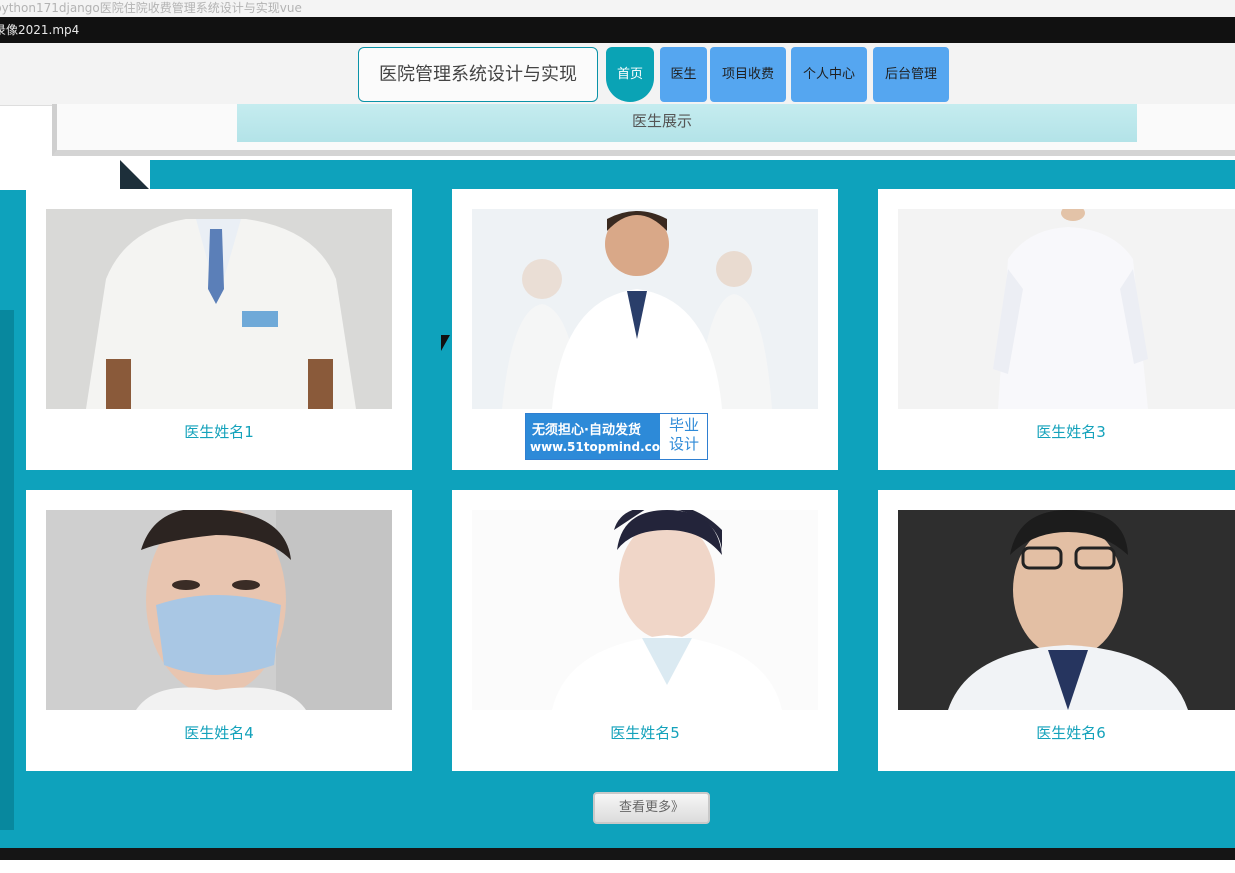  What do you see at coordinates (617, 866) in the screenshot?
I see `bottom-white-strip` at bounding box center [617, 866].